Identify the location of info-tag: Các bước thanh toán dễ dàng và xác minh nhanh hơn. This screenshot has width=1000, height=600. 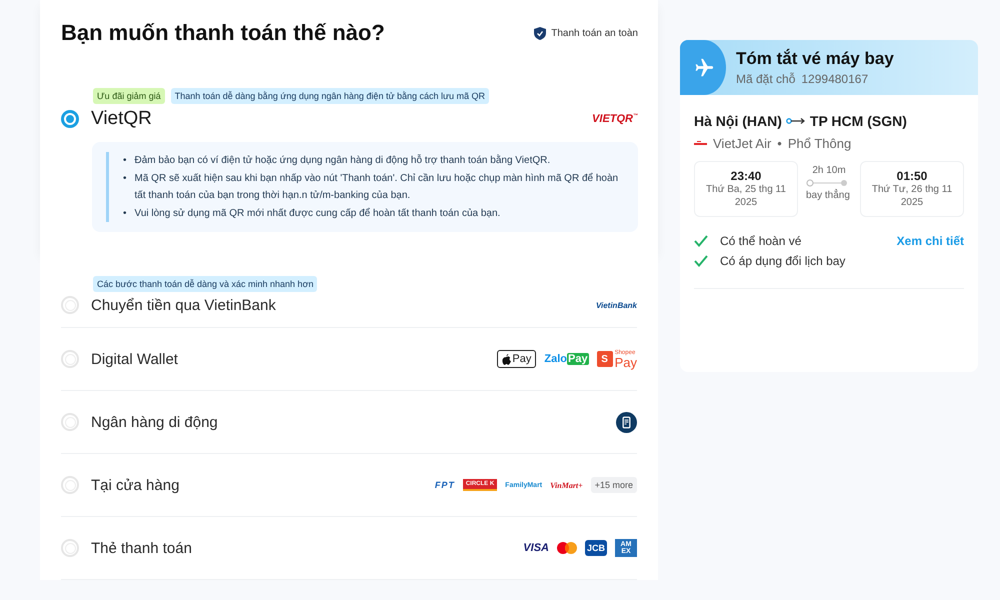
(205, 284).